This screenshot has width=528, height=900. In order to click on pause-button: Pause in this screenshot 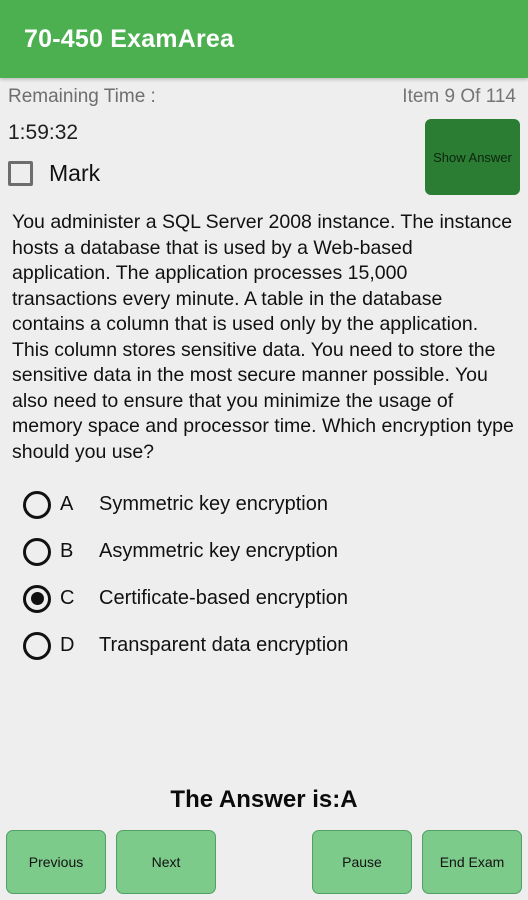, I will do `click(362, 862)`.